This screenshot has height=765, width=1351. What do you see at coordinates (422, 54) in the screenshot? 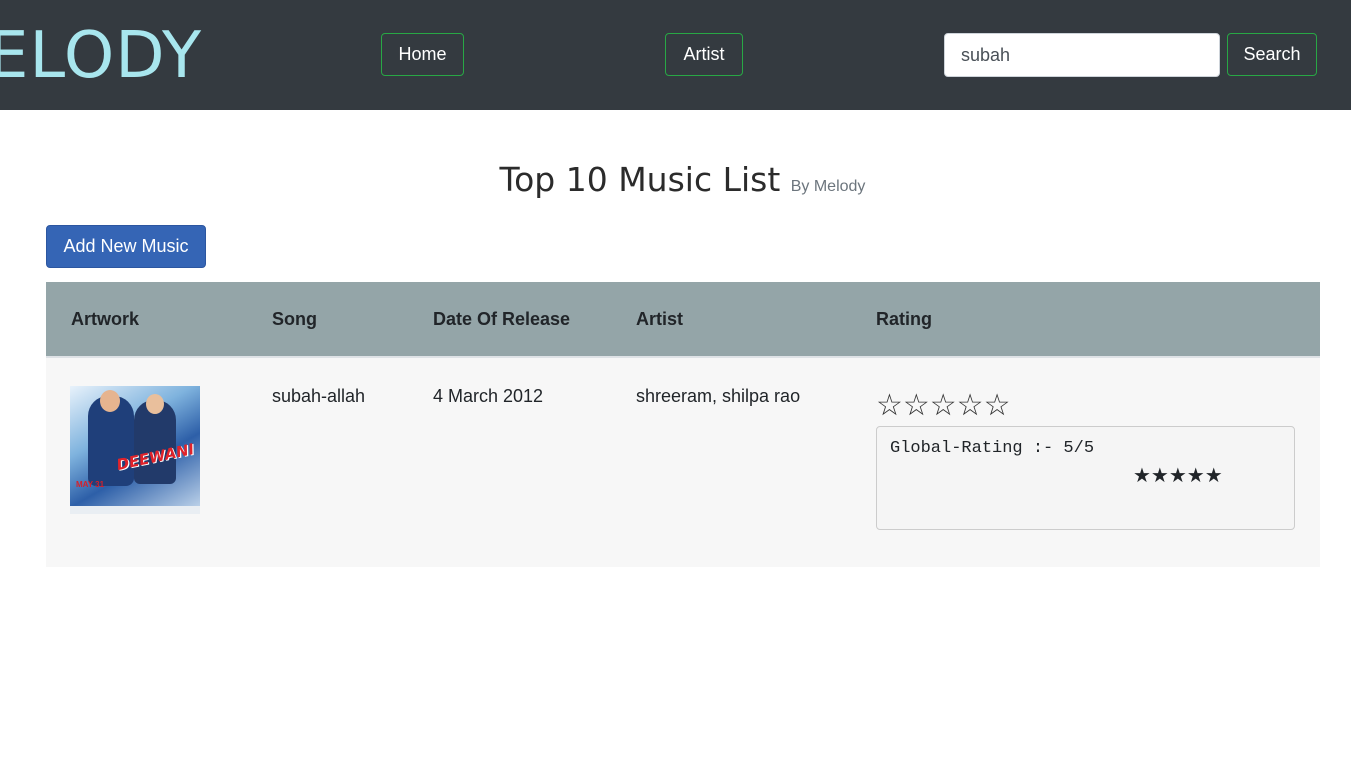
I see `nav-home-button: Home` at bounding box center [422, 54].